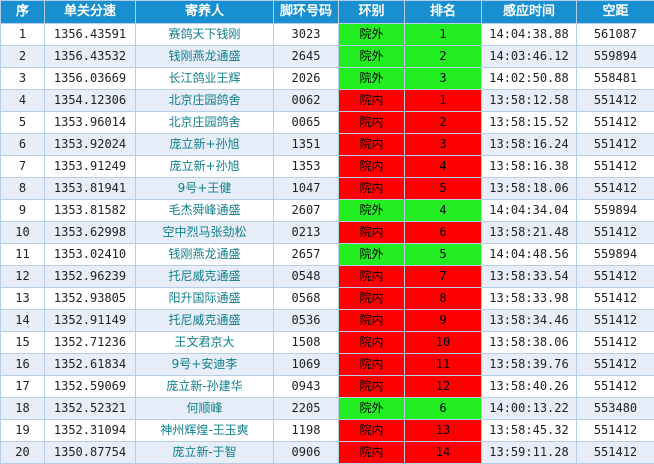 This screenshot has width=654, height=464. Describe the element at coordinates (443, 453) in the screenshot. I see `cell-rank: 14` at that location.